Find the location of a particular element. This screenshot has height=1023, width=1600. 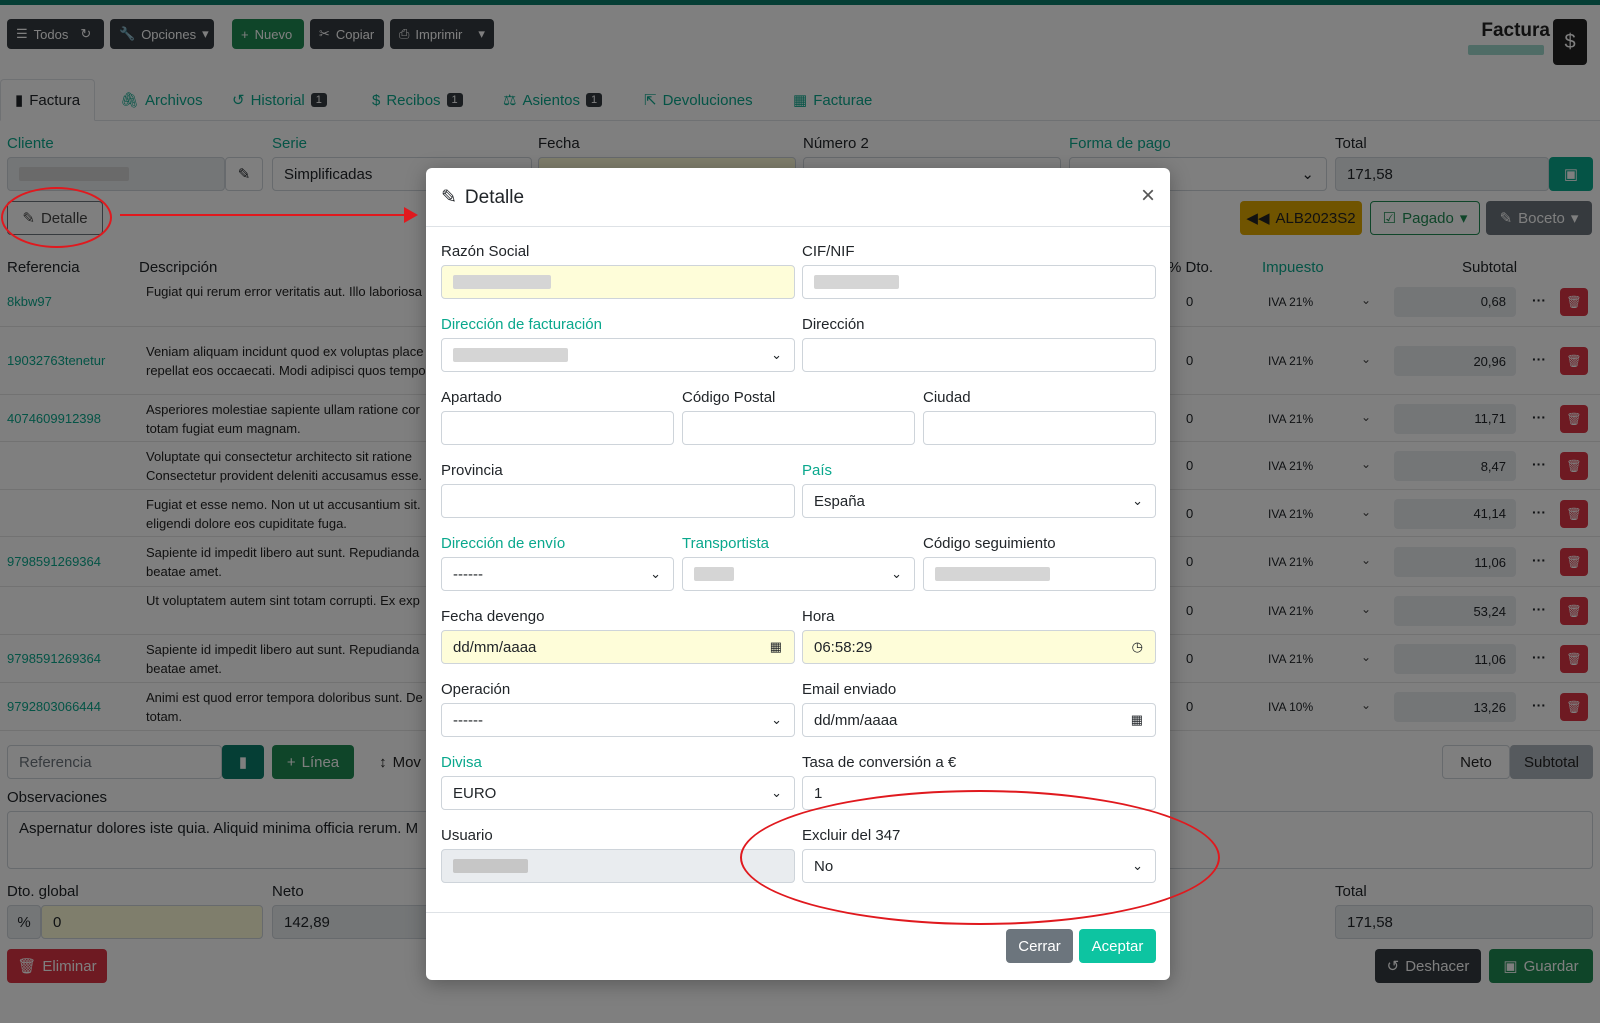

razon-social-label: Razón Social is located at coordinates (485, 251).